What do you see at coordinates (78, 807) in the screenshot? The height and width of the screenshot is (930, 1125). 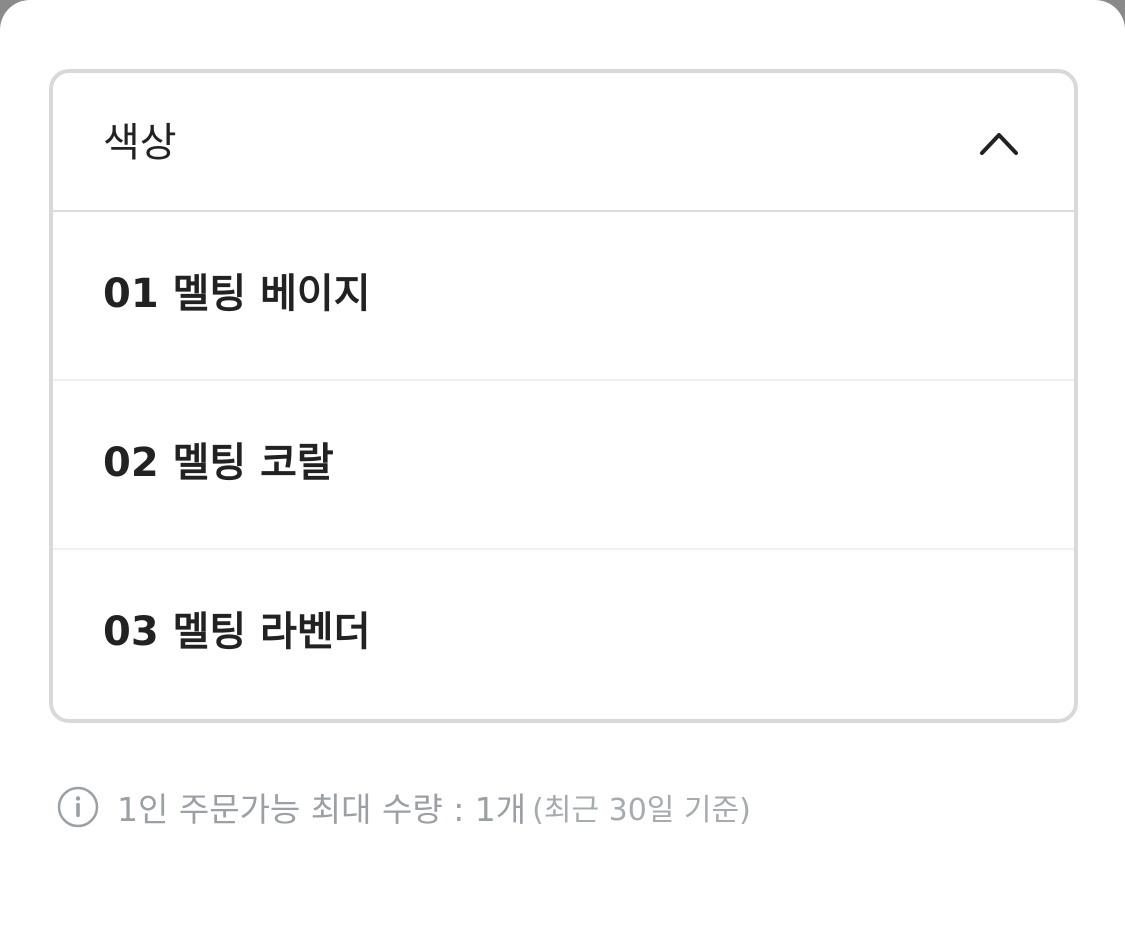 I see `info-icon` at bounding box center [78, 807].